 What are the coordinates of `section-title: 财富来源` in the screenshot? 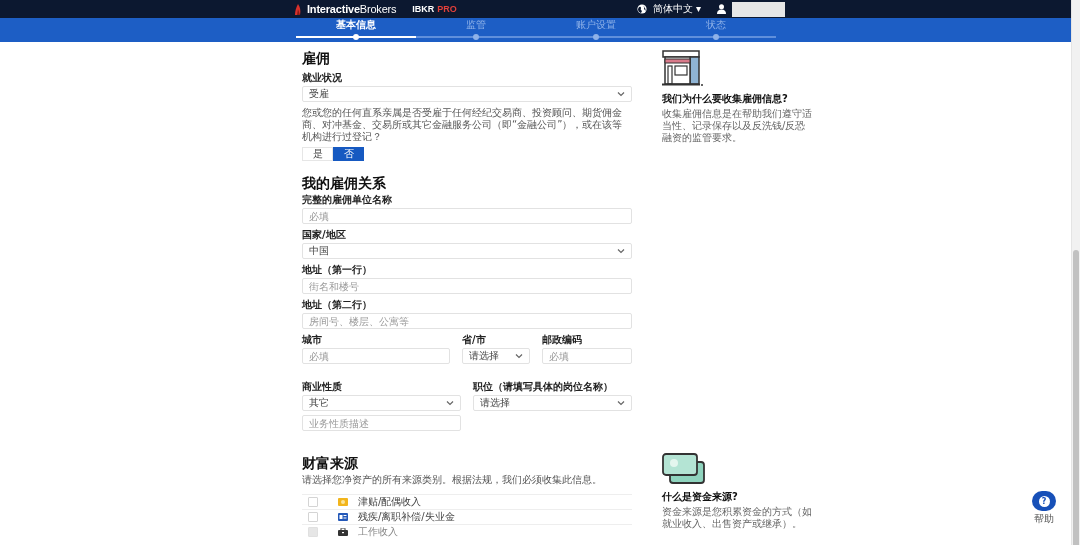 It's located at (330, 463).